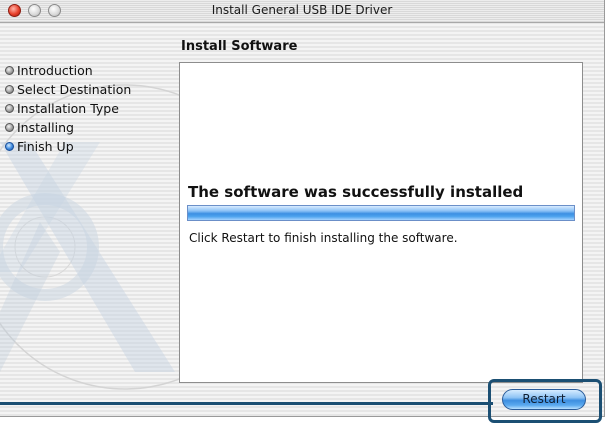 Image resolution: width=608 pixels, height=427 pixels. Describe the element at coordinates (239, 46) in the screenshot. I see `page-title: Install Software` at that location.